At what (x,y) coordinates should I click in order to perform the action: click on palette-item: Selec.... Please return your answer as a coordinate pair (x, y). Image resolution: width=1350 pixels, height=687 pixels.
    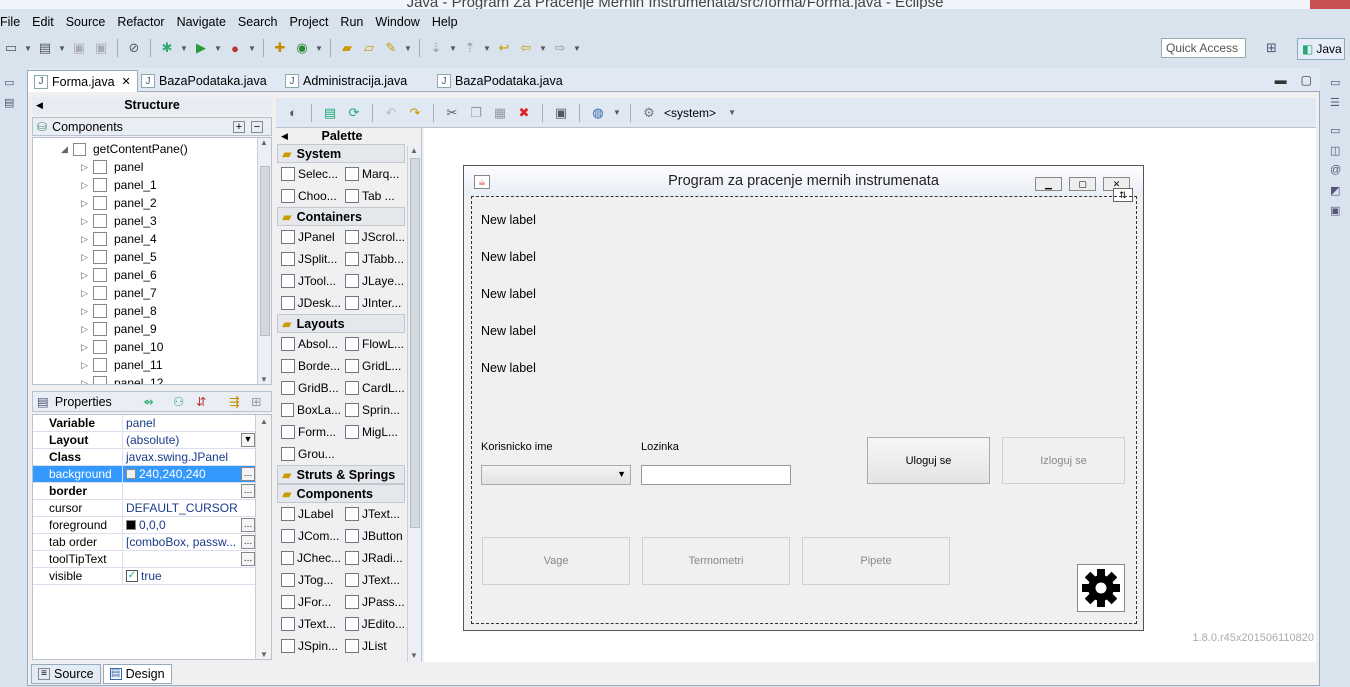
    Looking at the image, I should click on (311, 174).